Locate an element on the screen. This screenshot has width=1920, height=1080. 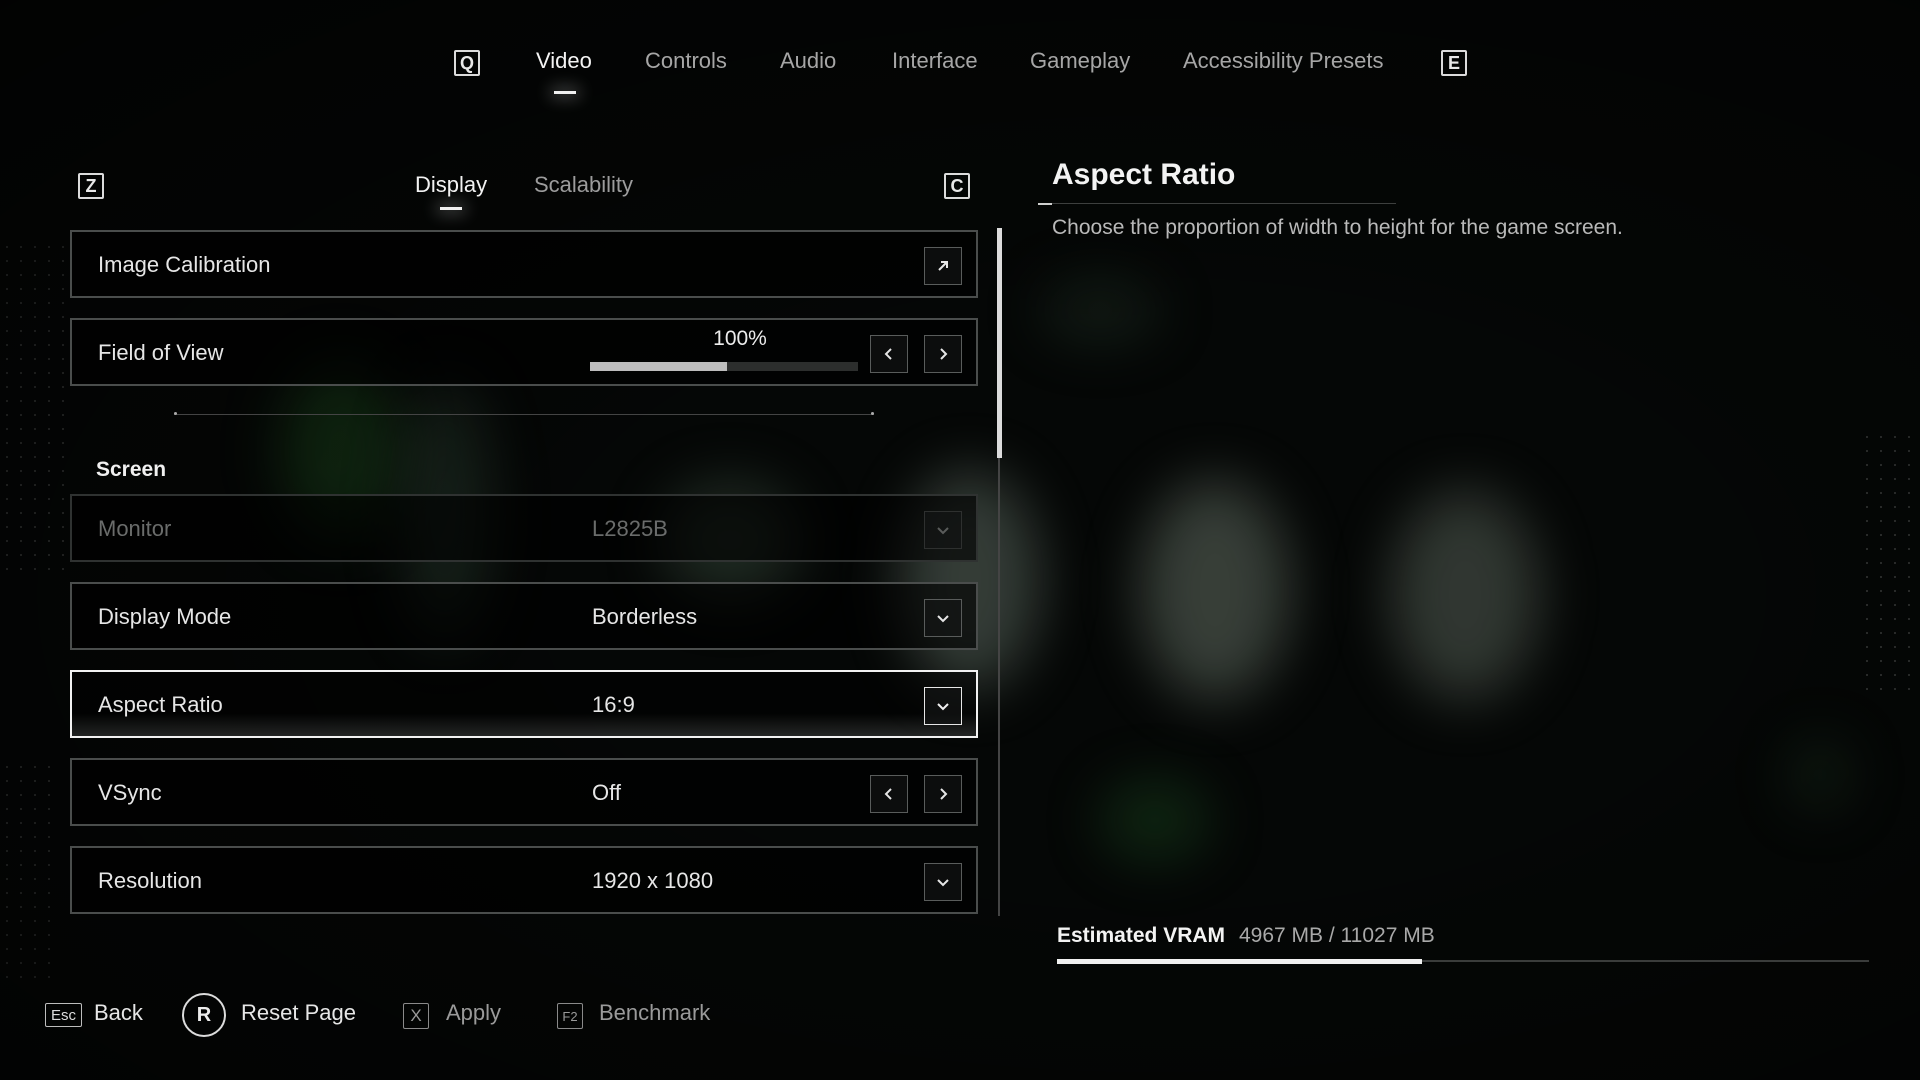
image-calibration-row: Image Calibration is located at coordinates (524, 264).